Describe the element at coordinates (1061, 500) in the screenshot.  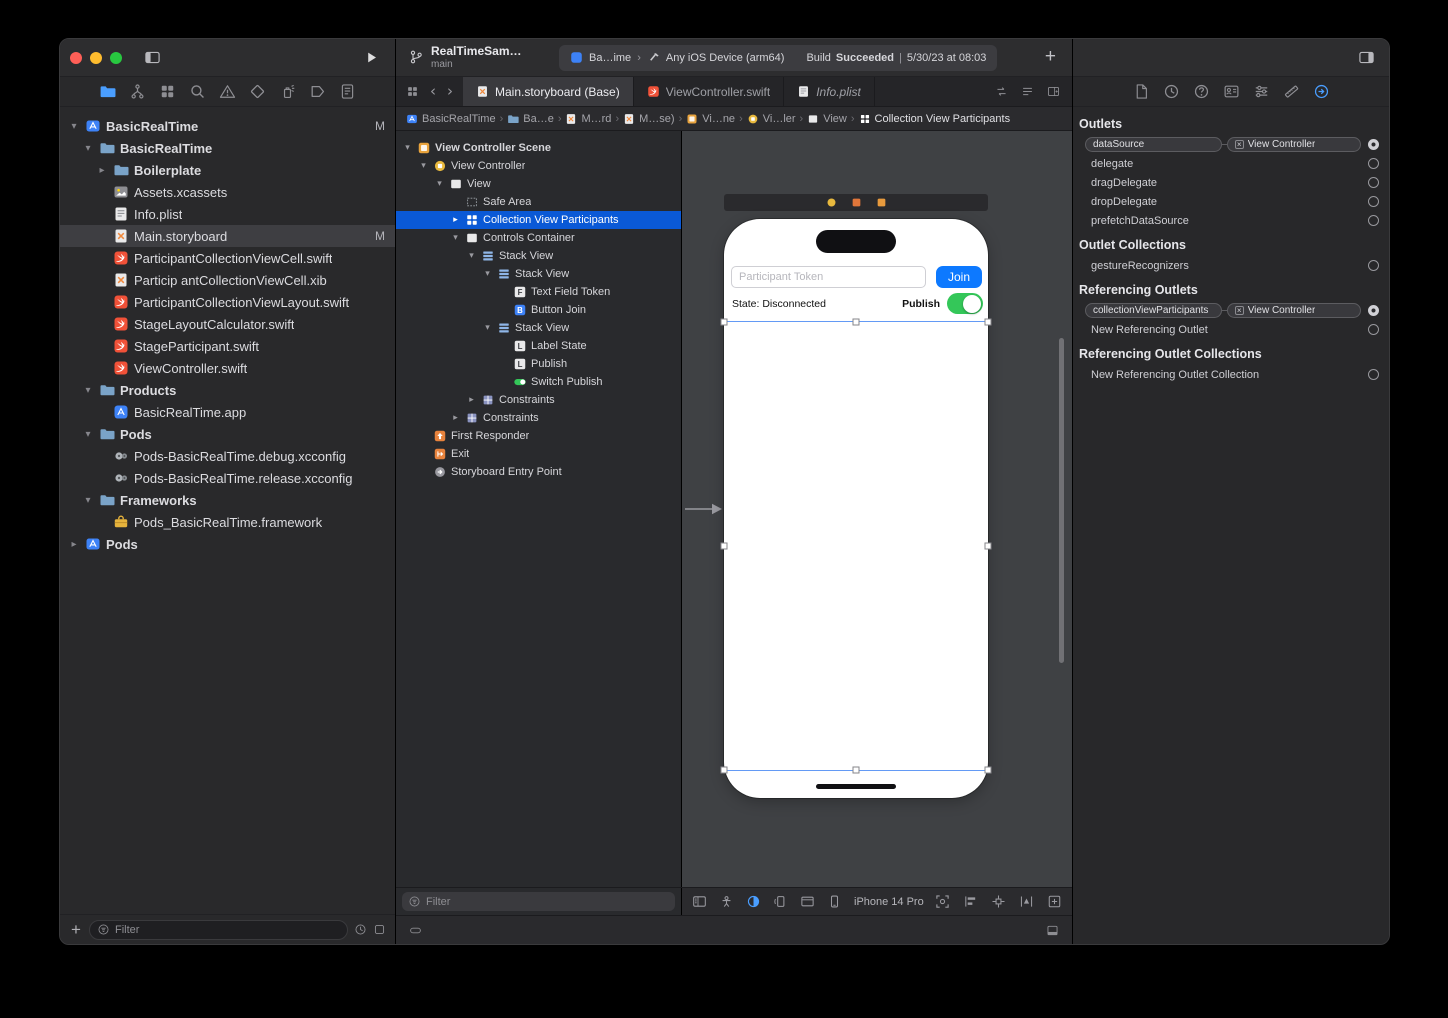
I see `canvas-scrollbar` at that location.